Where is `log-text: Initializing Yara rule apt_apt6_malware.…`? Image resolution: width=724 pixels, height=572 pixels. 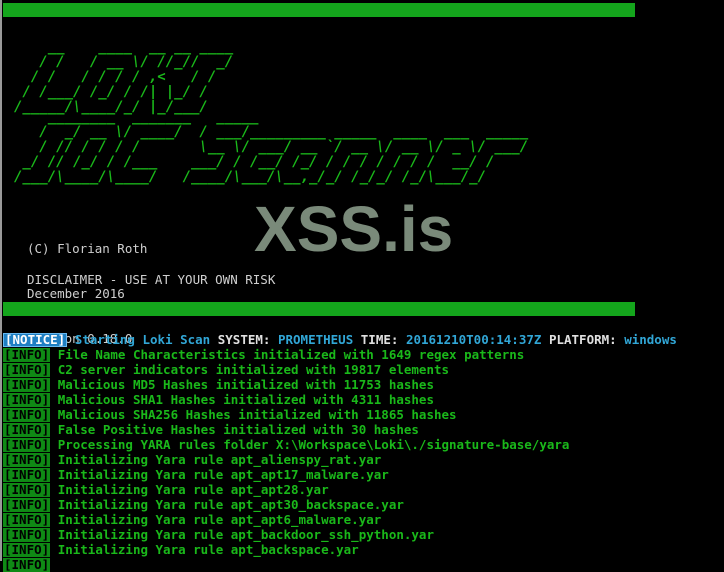 log-text: Initializing Yara rule apt_apt6_malware.… is located at coordinates (219, 519).